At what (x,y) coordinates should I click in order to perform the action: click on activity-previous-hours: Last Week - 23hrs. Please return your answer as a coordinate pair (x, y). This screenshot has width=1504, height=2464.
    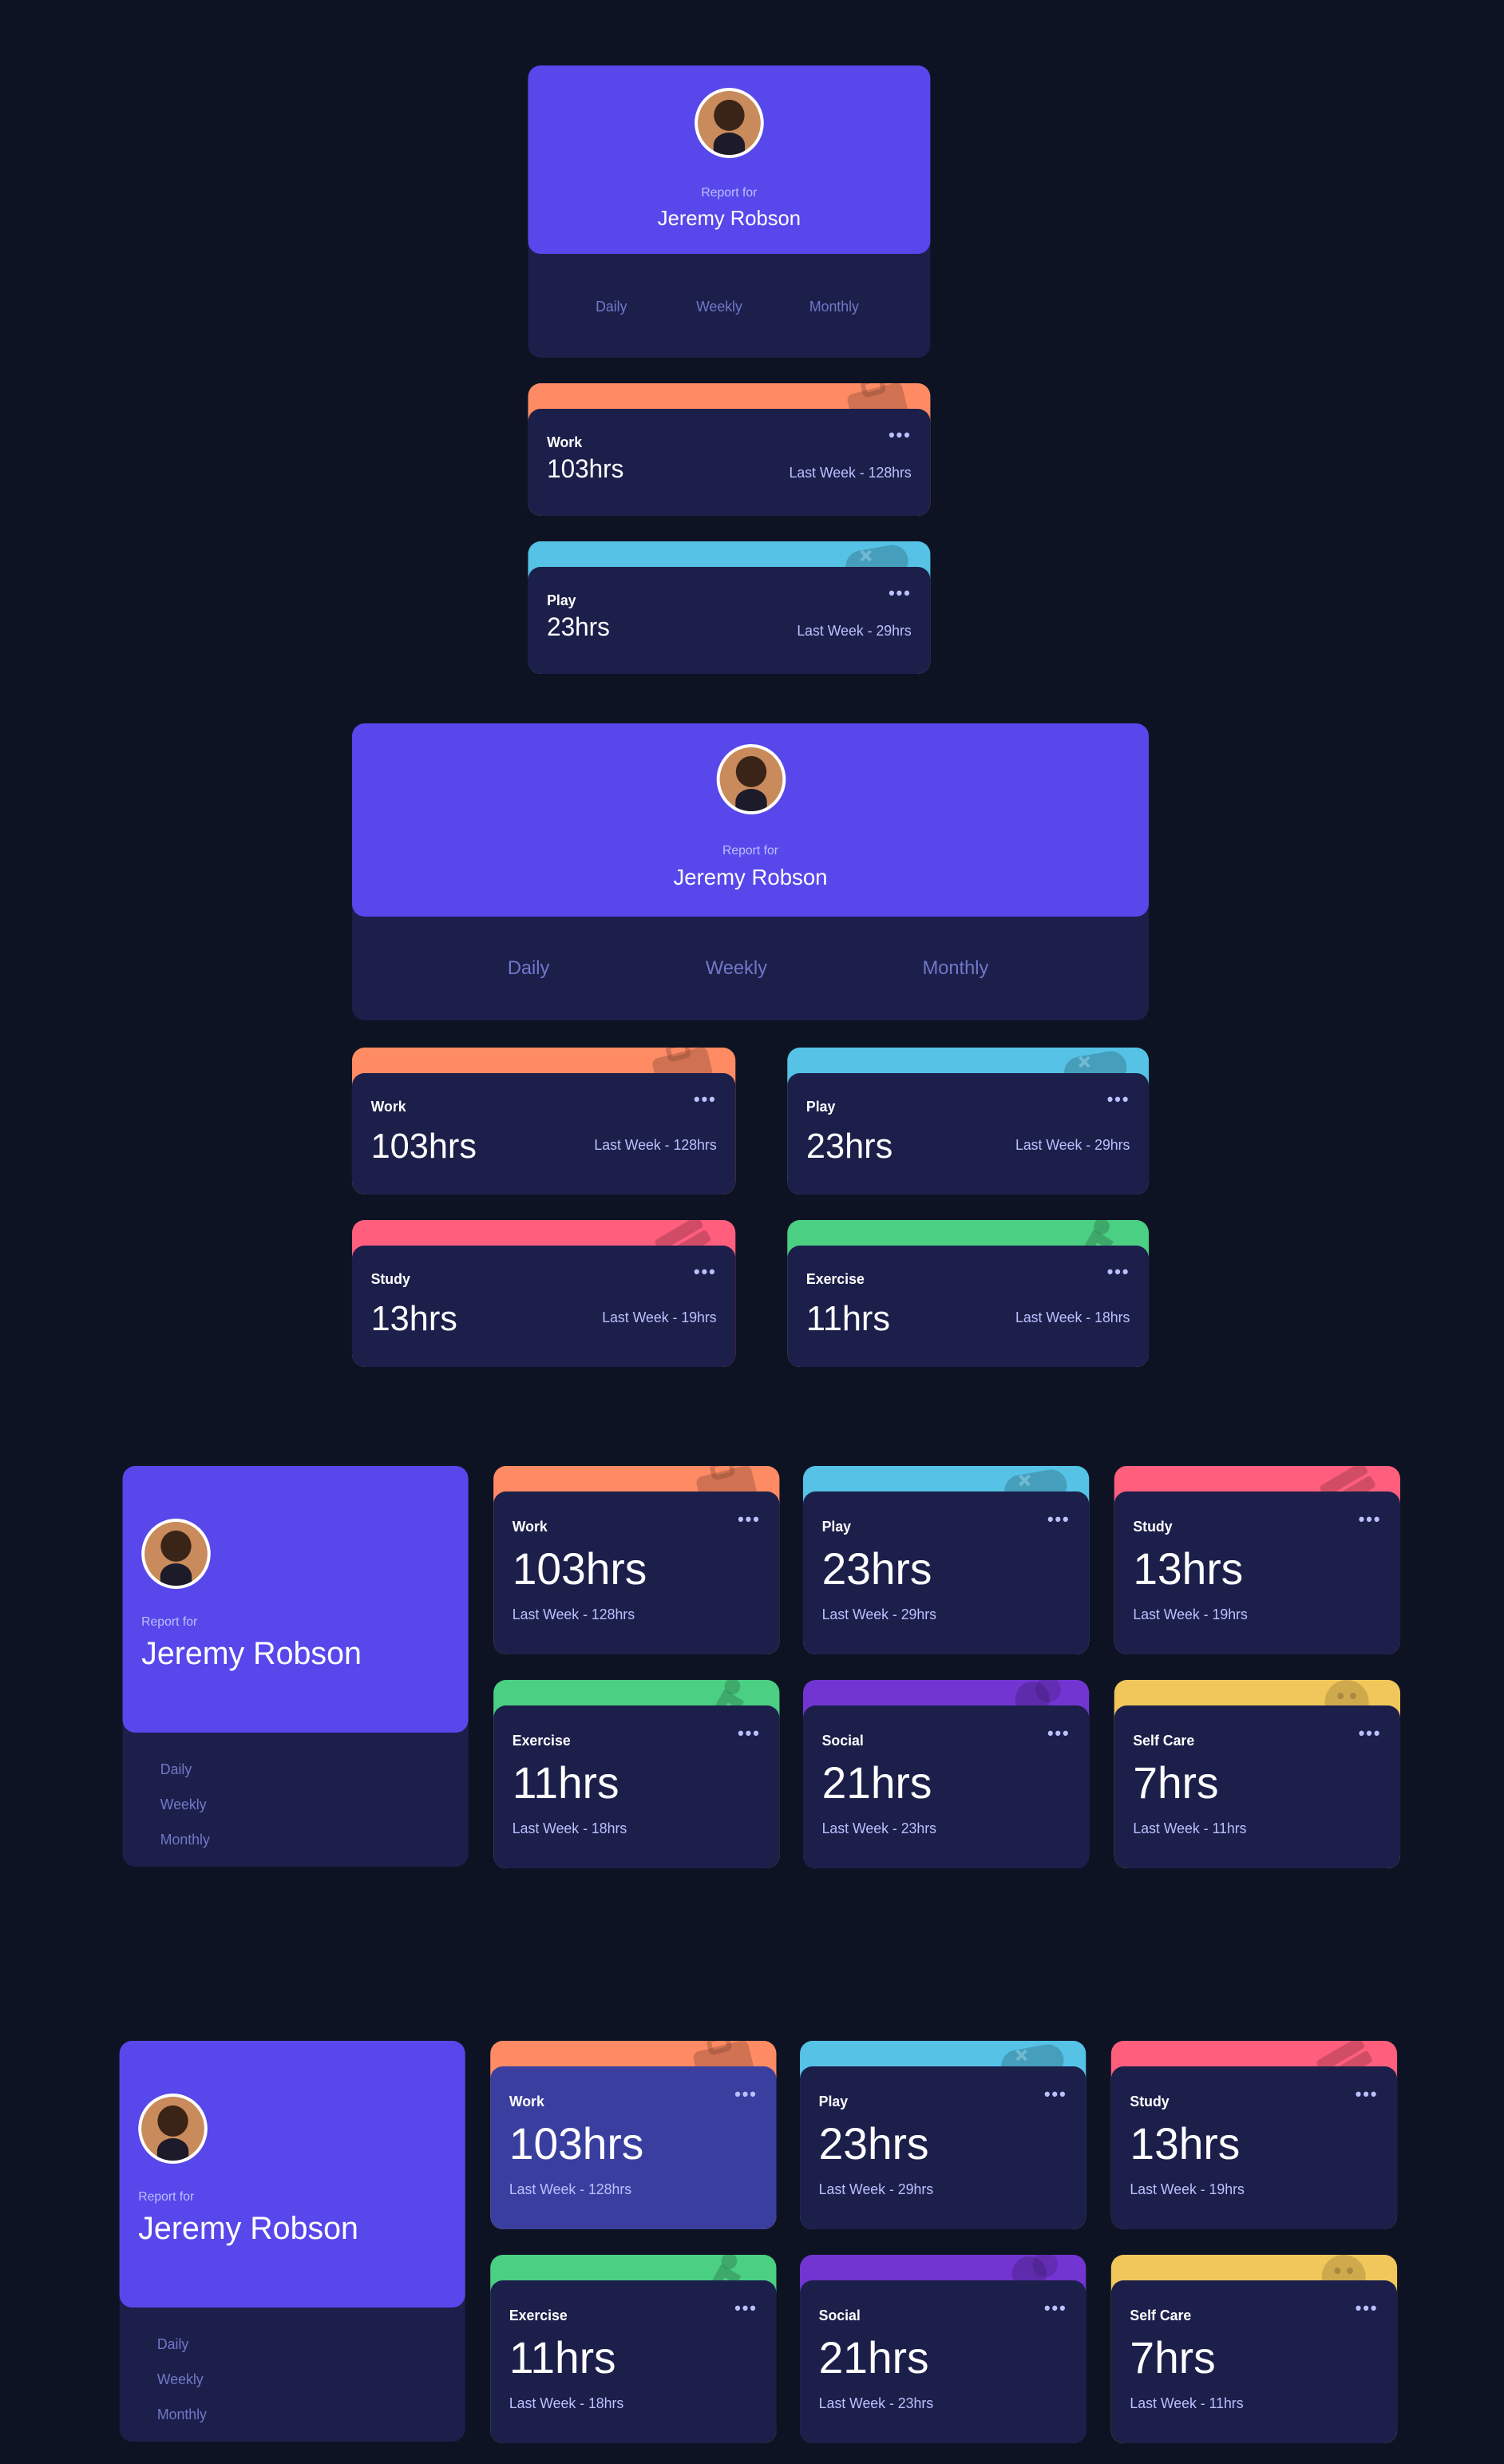
    Looking at the image, I should click on (879, 1828).